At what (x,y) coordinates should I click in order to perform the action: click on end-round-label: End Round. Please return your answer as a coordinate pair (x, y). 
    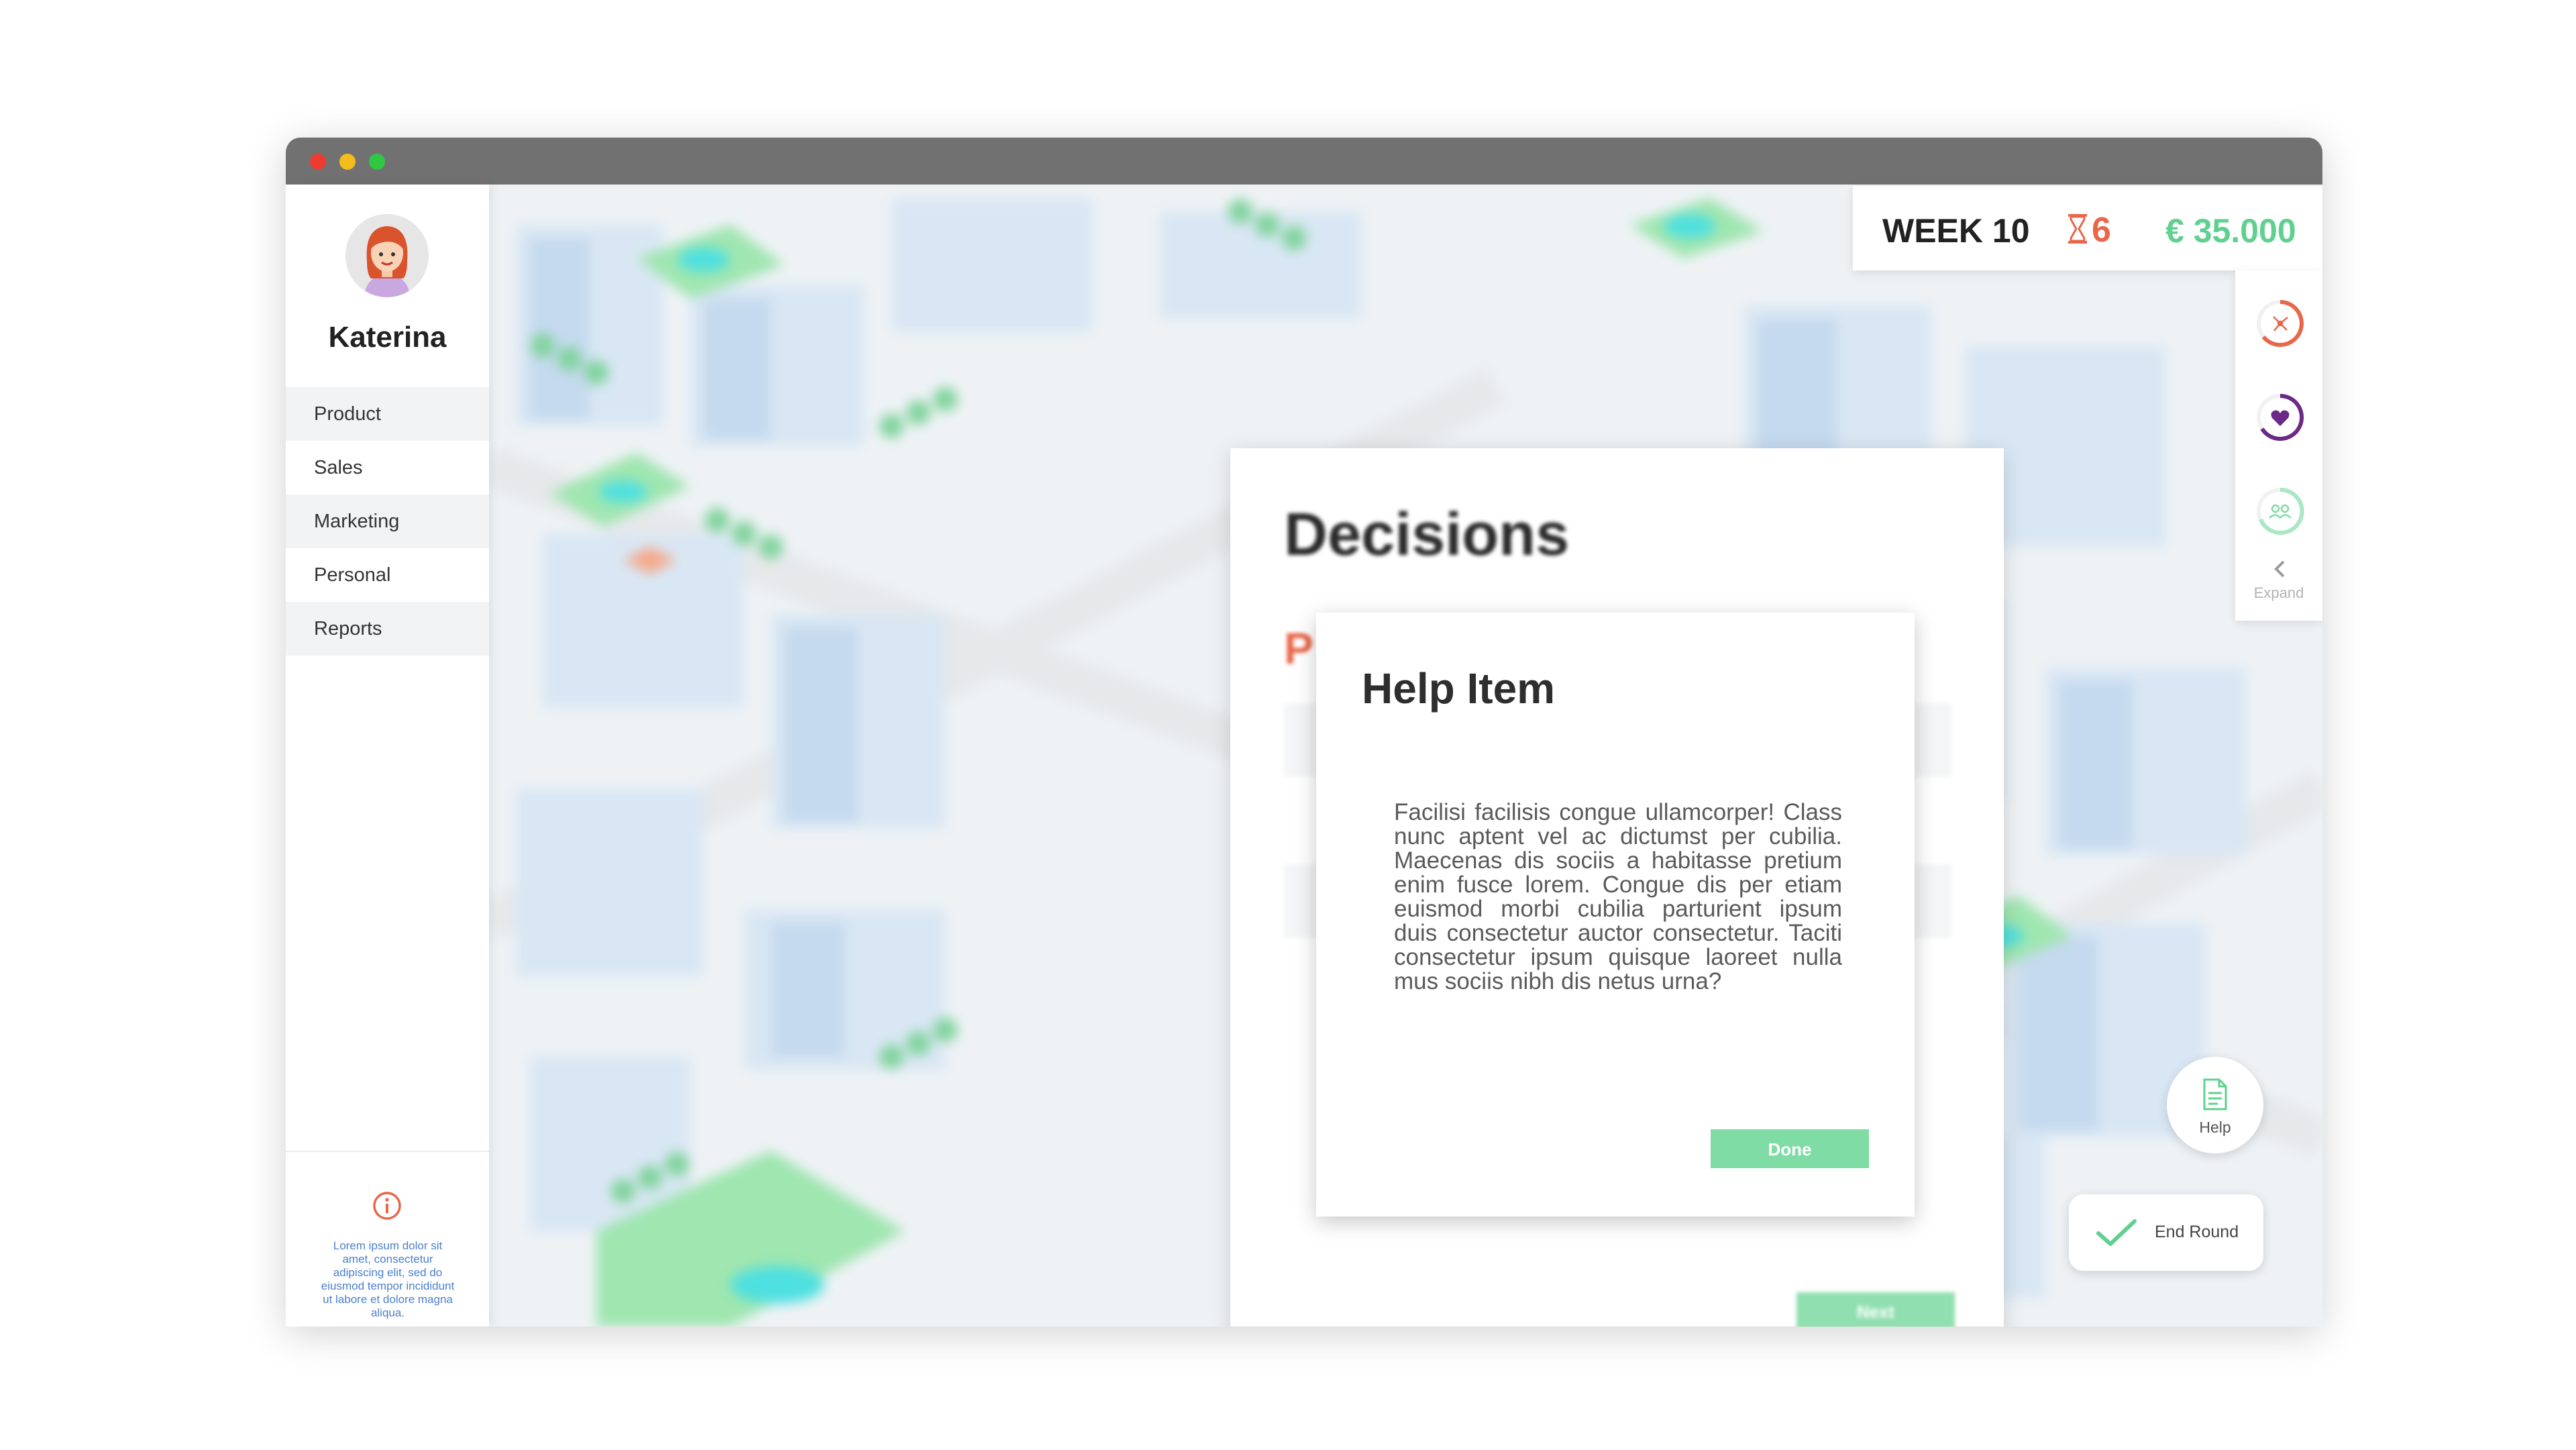
    Looking at the image, I should click on (2197, 1232).